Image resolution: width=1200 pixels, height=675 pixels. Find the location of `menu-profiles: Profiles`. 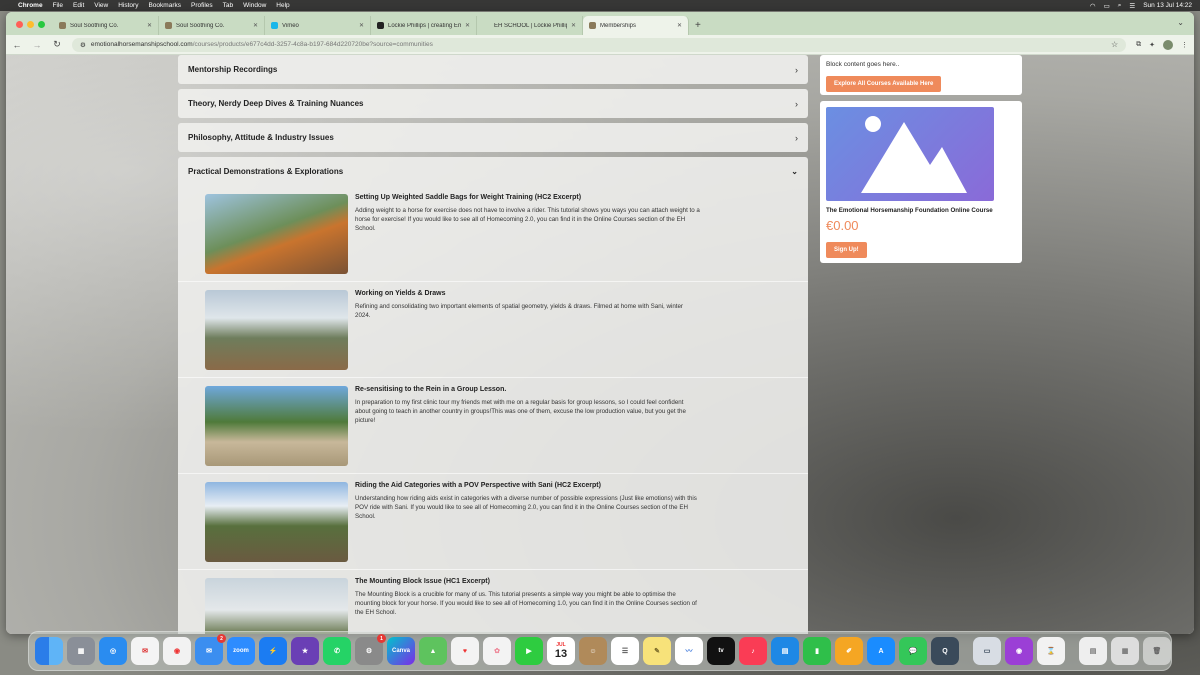

menu-profiles: Profiles is located at coordinates (202, 5).